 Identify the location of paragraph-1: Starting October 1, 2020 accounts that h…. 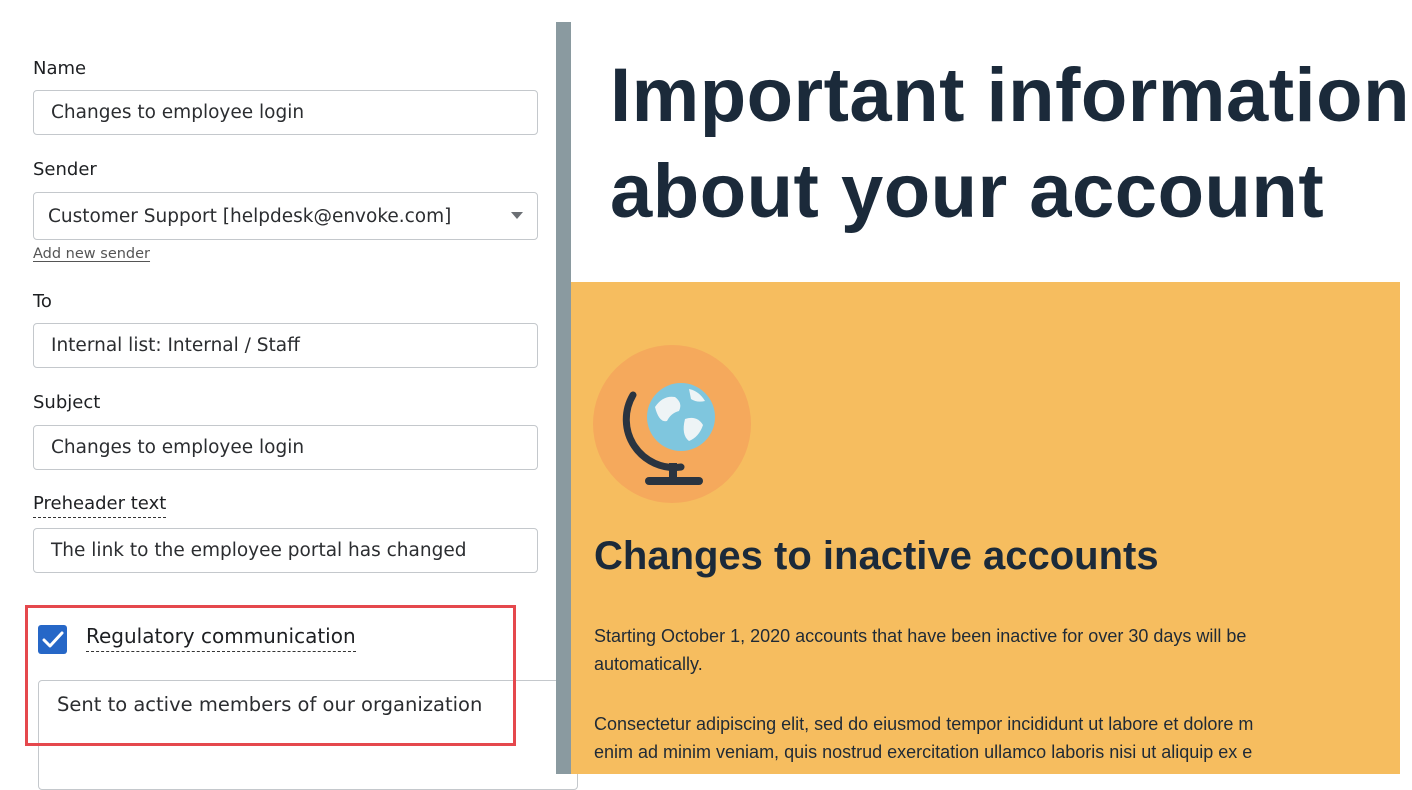
(997, 650).